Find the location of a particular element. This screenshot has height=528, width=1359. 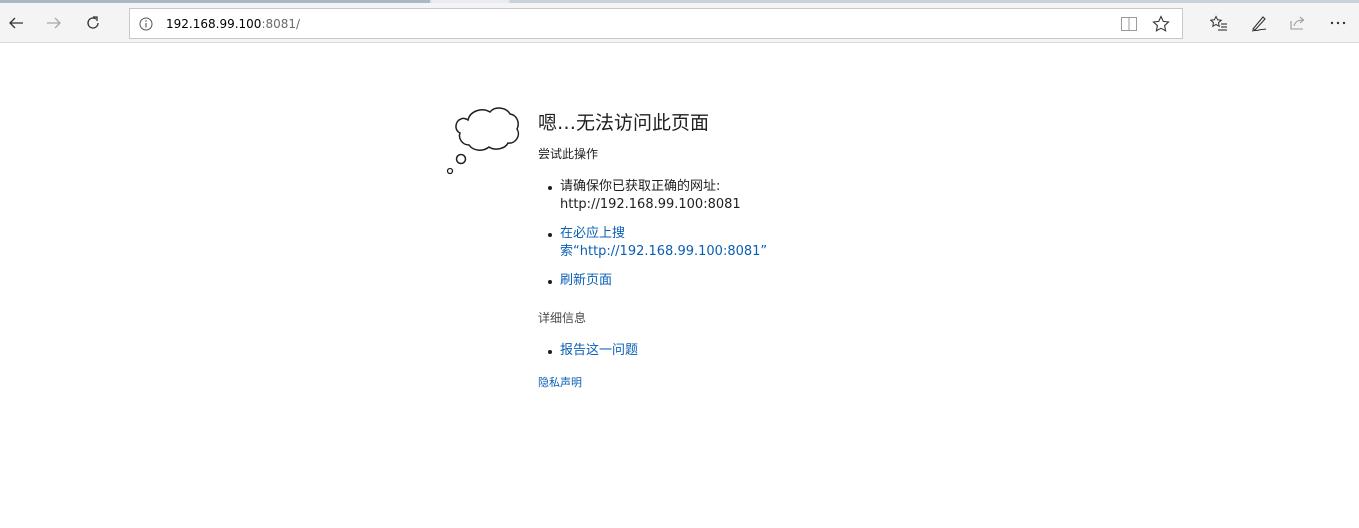

share-button is located at coordinates (1298, 23).